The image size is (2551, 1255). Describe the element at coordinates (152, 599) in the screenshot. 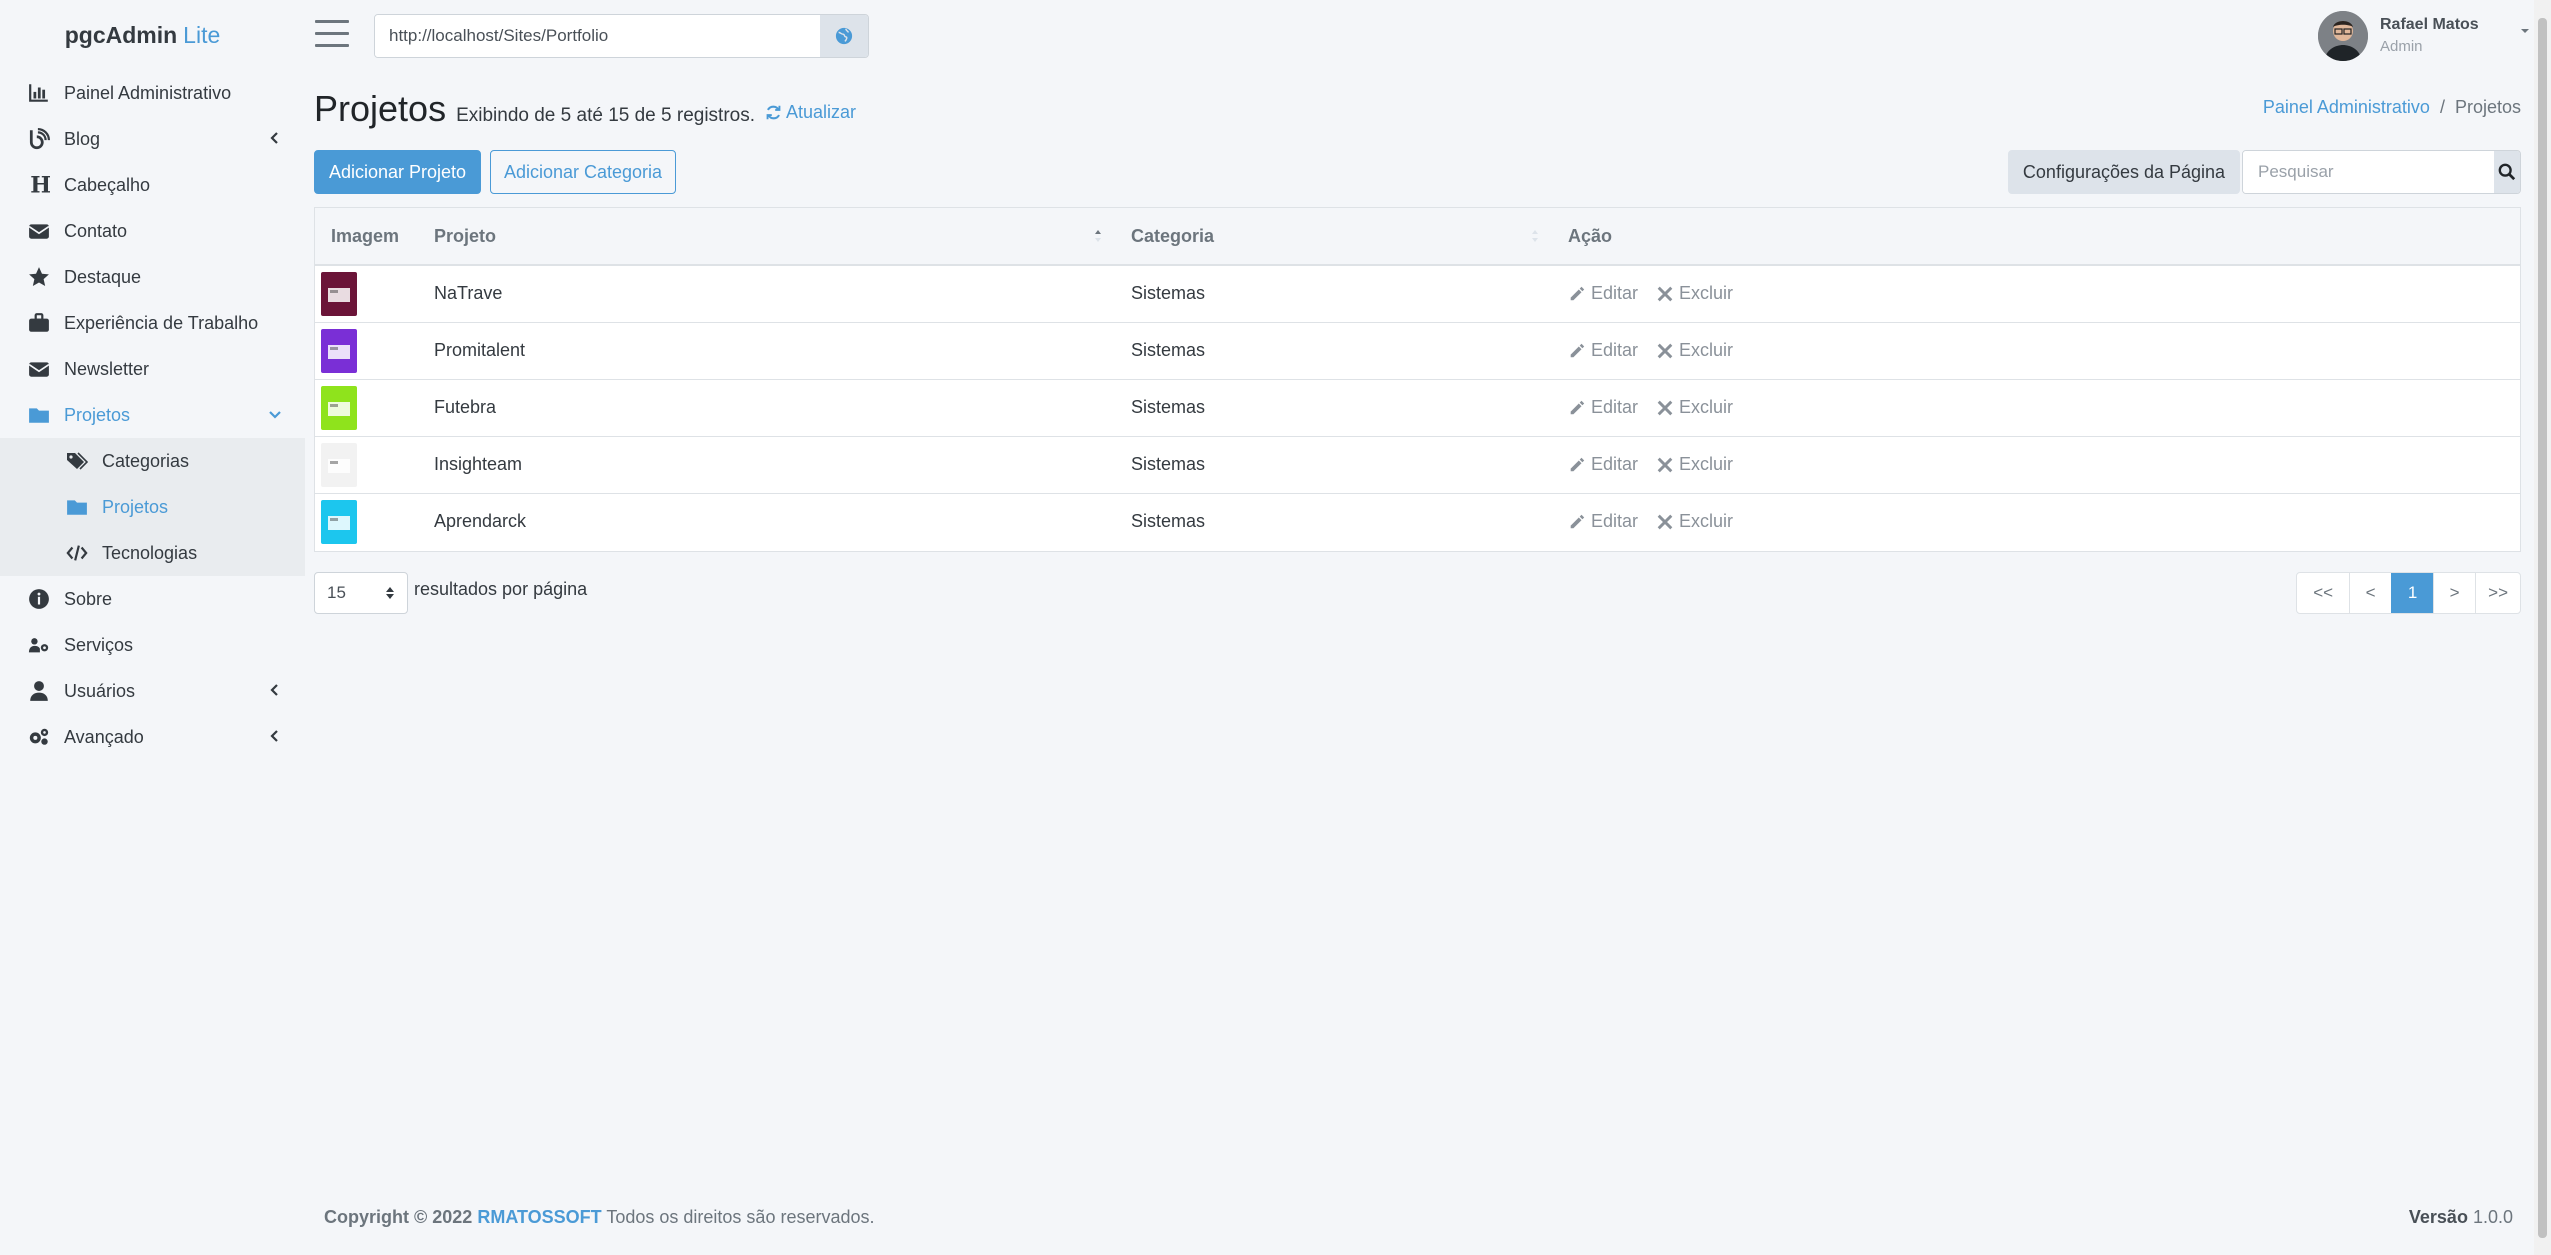

I see `sidebar-item-sobre: Sobre` at that location.